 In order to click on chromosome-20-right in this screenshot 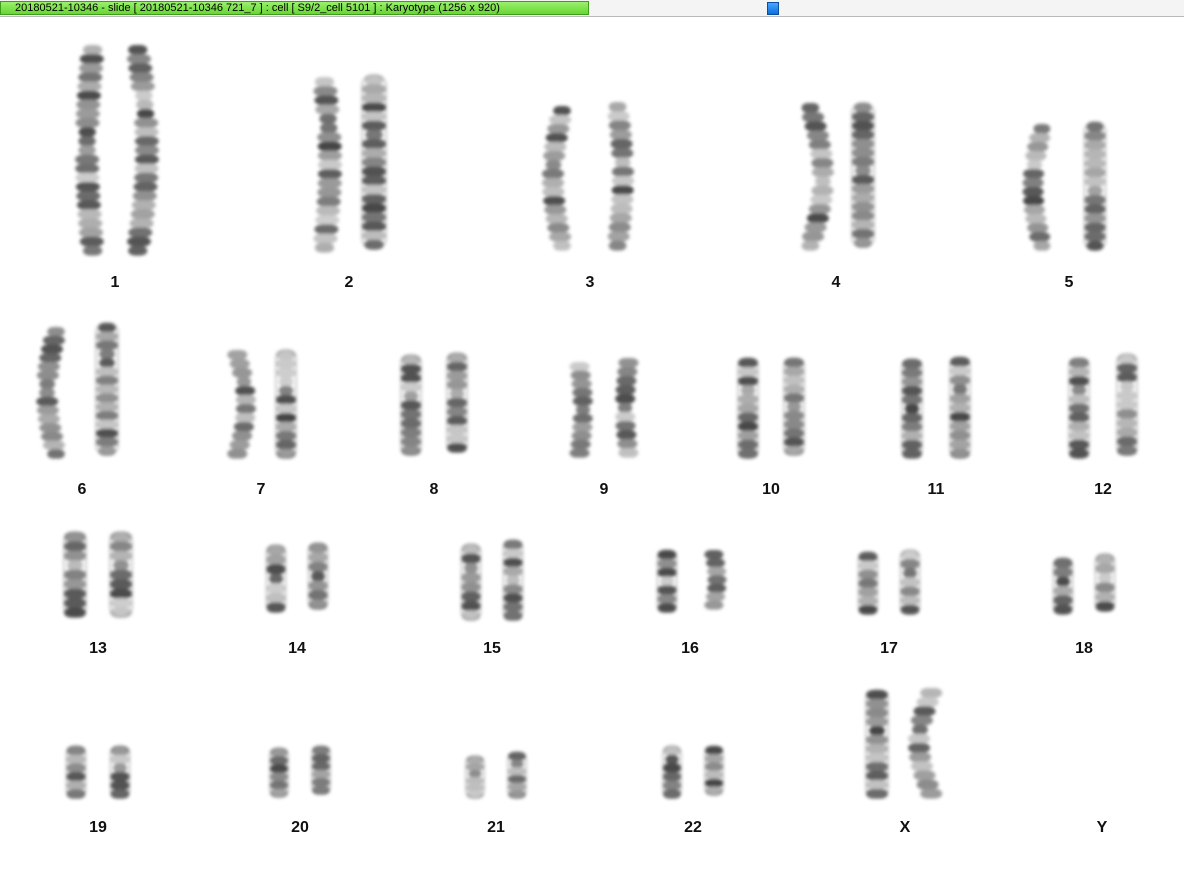, I will do `click(321, 770)`.